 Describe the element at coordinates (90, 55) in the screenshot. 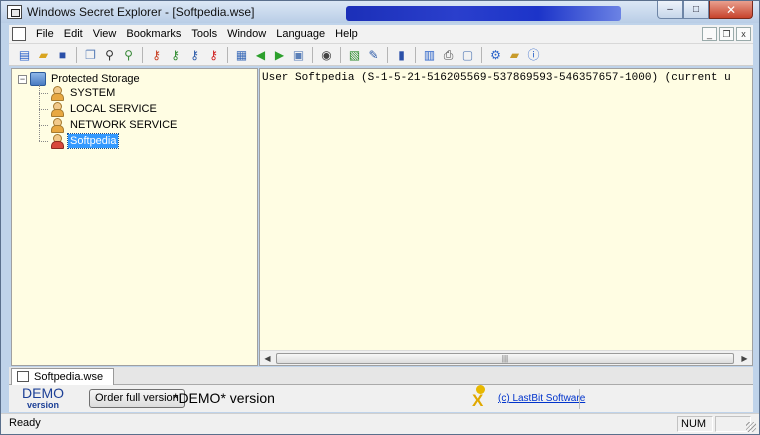

I see `copy-icon: ❐` at that location.